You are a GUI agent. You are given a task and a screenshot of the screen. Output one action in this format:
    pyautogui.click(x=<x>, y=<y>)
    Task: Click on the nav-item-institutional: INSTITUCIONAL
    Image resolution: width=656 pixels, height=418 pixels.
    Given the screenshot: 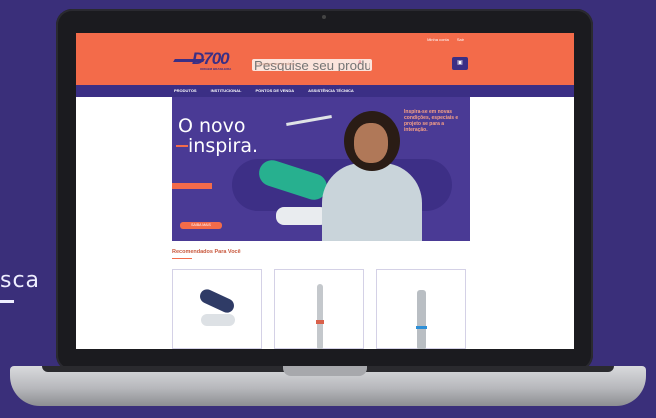 What is the action you would take?
    pyautogui.click(x=226, y=90)
    